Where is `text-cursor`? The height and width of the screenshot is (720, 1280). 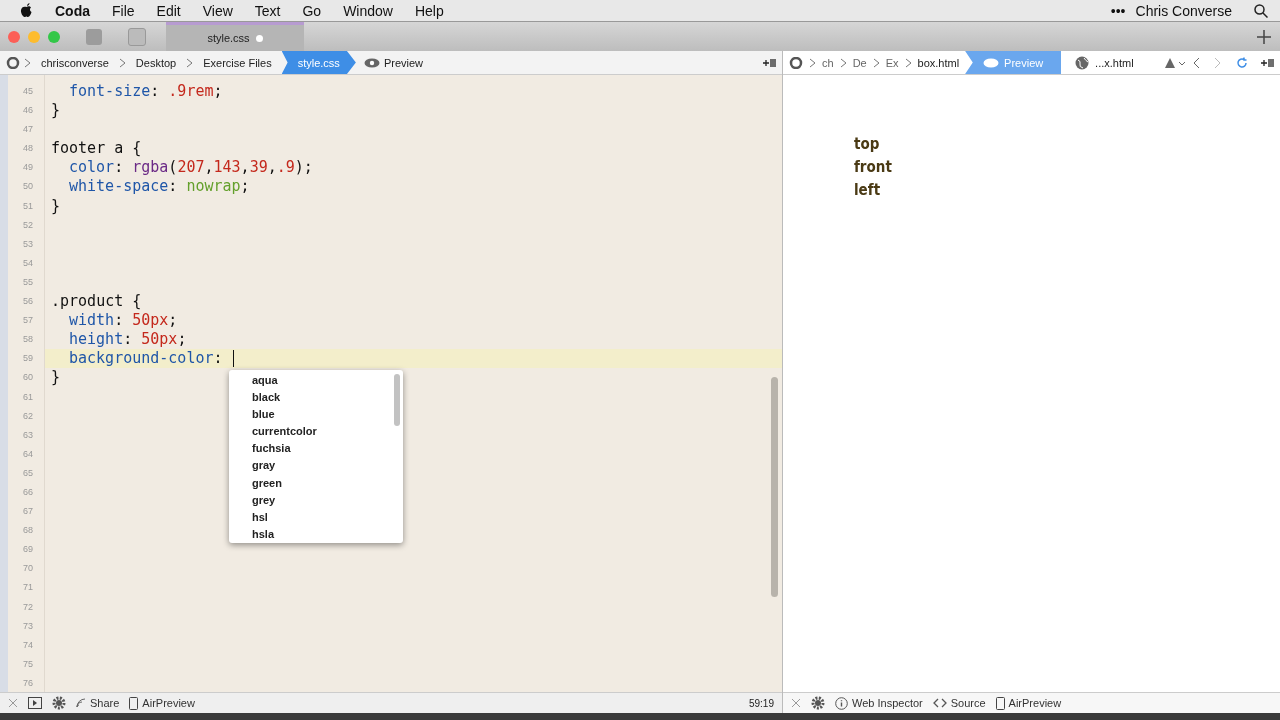 text-cursor is located at coordinates (233, 359).